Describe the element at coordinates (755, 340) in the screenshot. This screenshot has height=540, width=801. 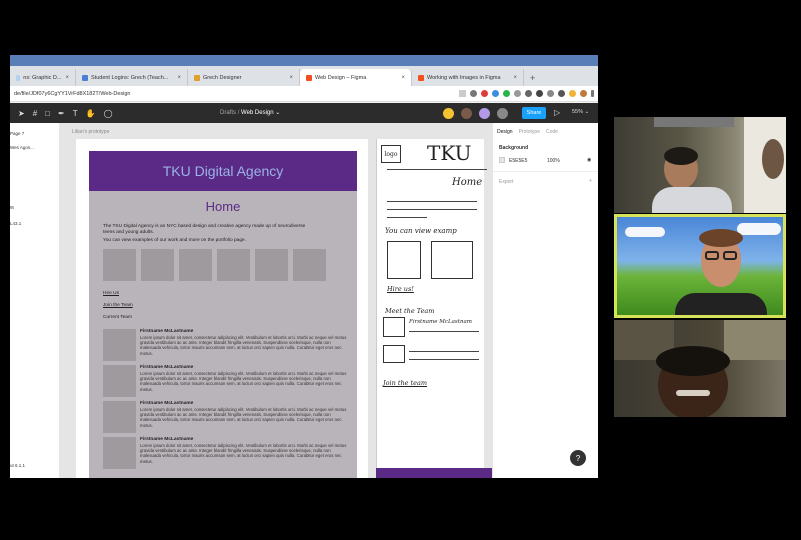
I see `shelf` at that location.